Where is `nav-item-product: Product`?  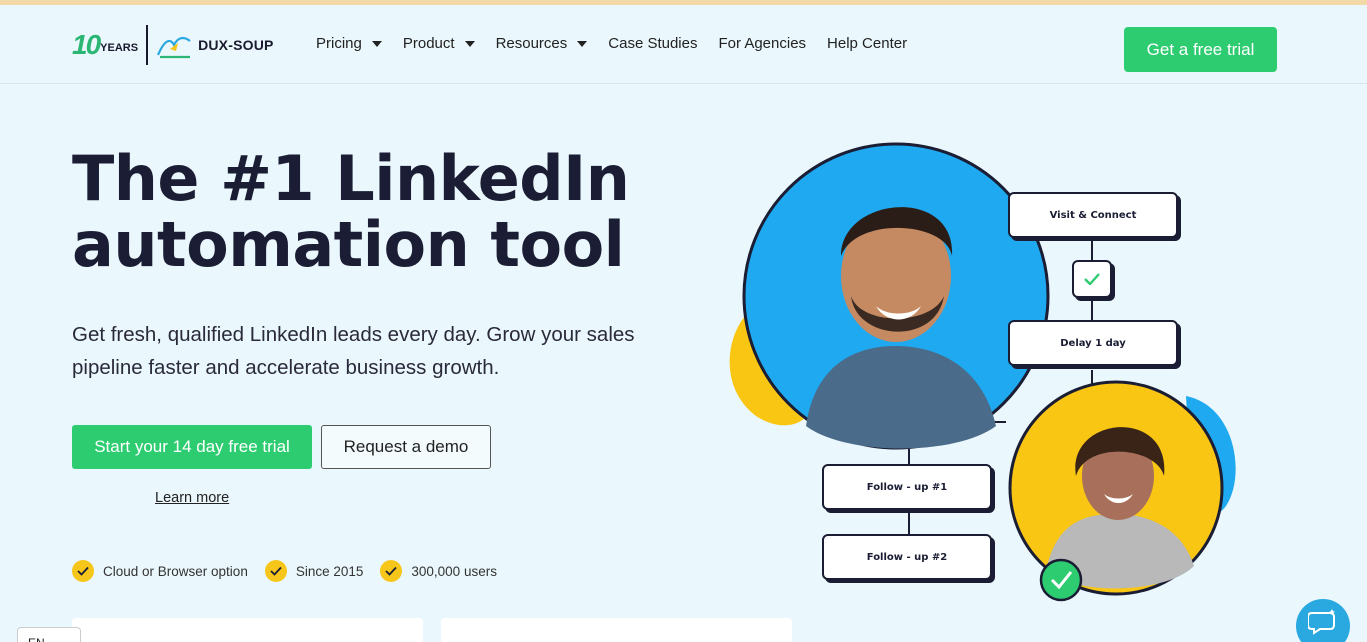
nav-item-product: Product is located at coordinates (439, 43).